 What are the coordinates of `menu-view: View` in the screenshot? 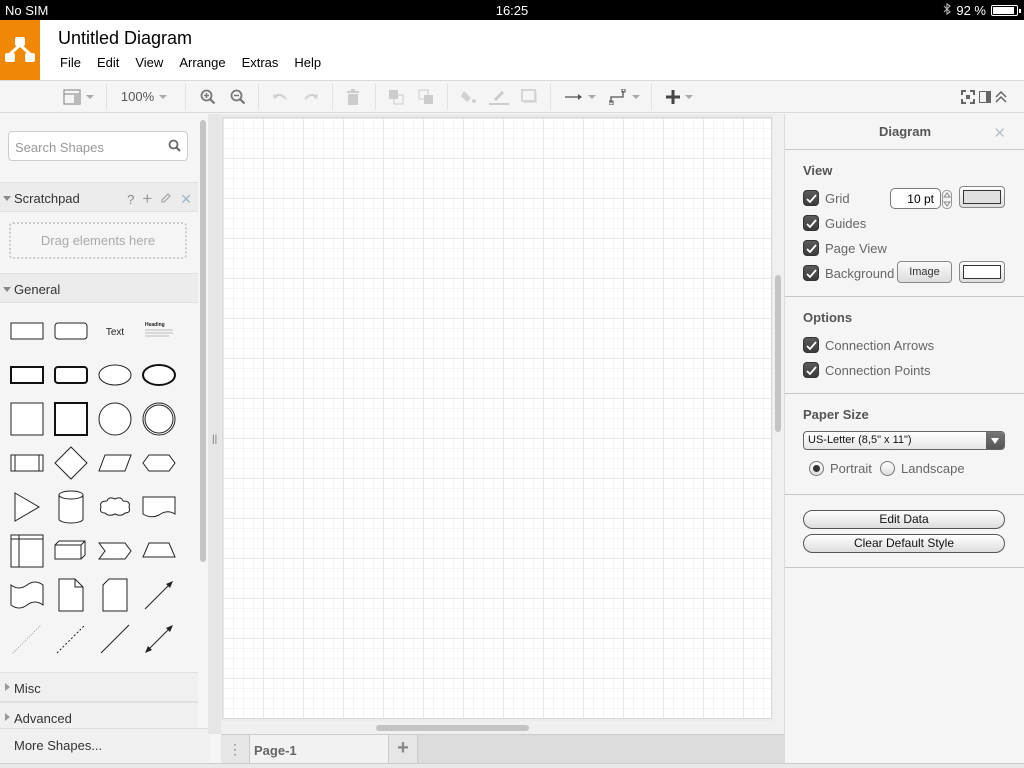 It's located at (149, 62).